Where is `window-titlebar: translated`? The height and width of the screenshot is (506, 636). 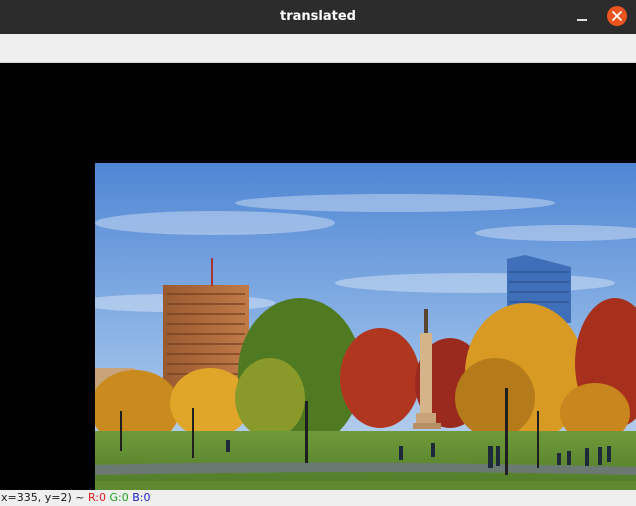 window-titlebar: translated is located at coordinates (318, 17).